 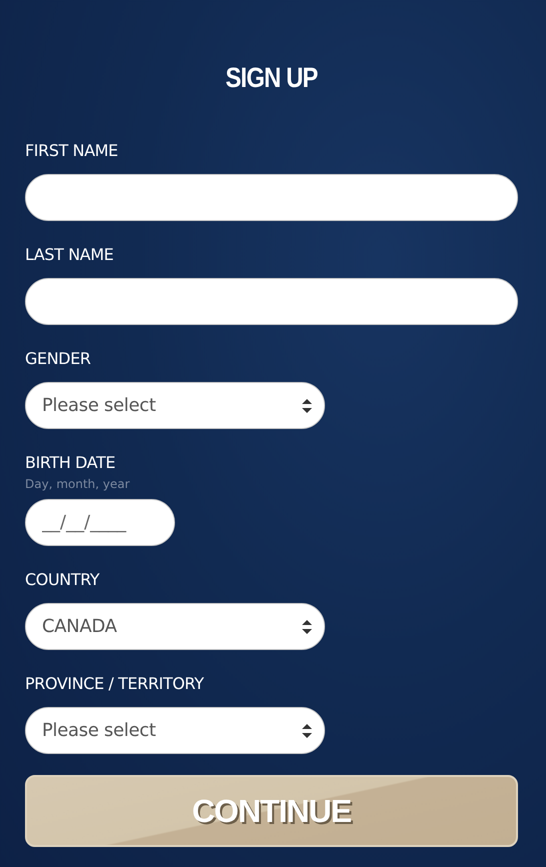 What do you see at coordinates (271, 78) in the screenshot?
I see `page-title: SIGN UP` at bounding box center [271, 78].